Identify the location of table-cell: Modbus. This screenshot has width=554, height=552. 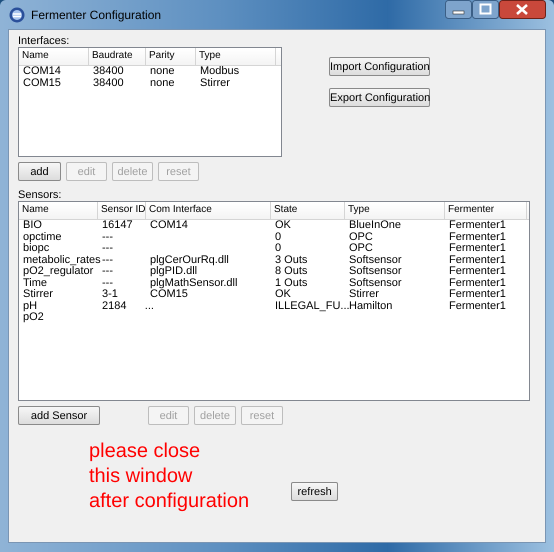
(220, 71).